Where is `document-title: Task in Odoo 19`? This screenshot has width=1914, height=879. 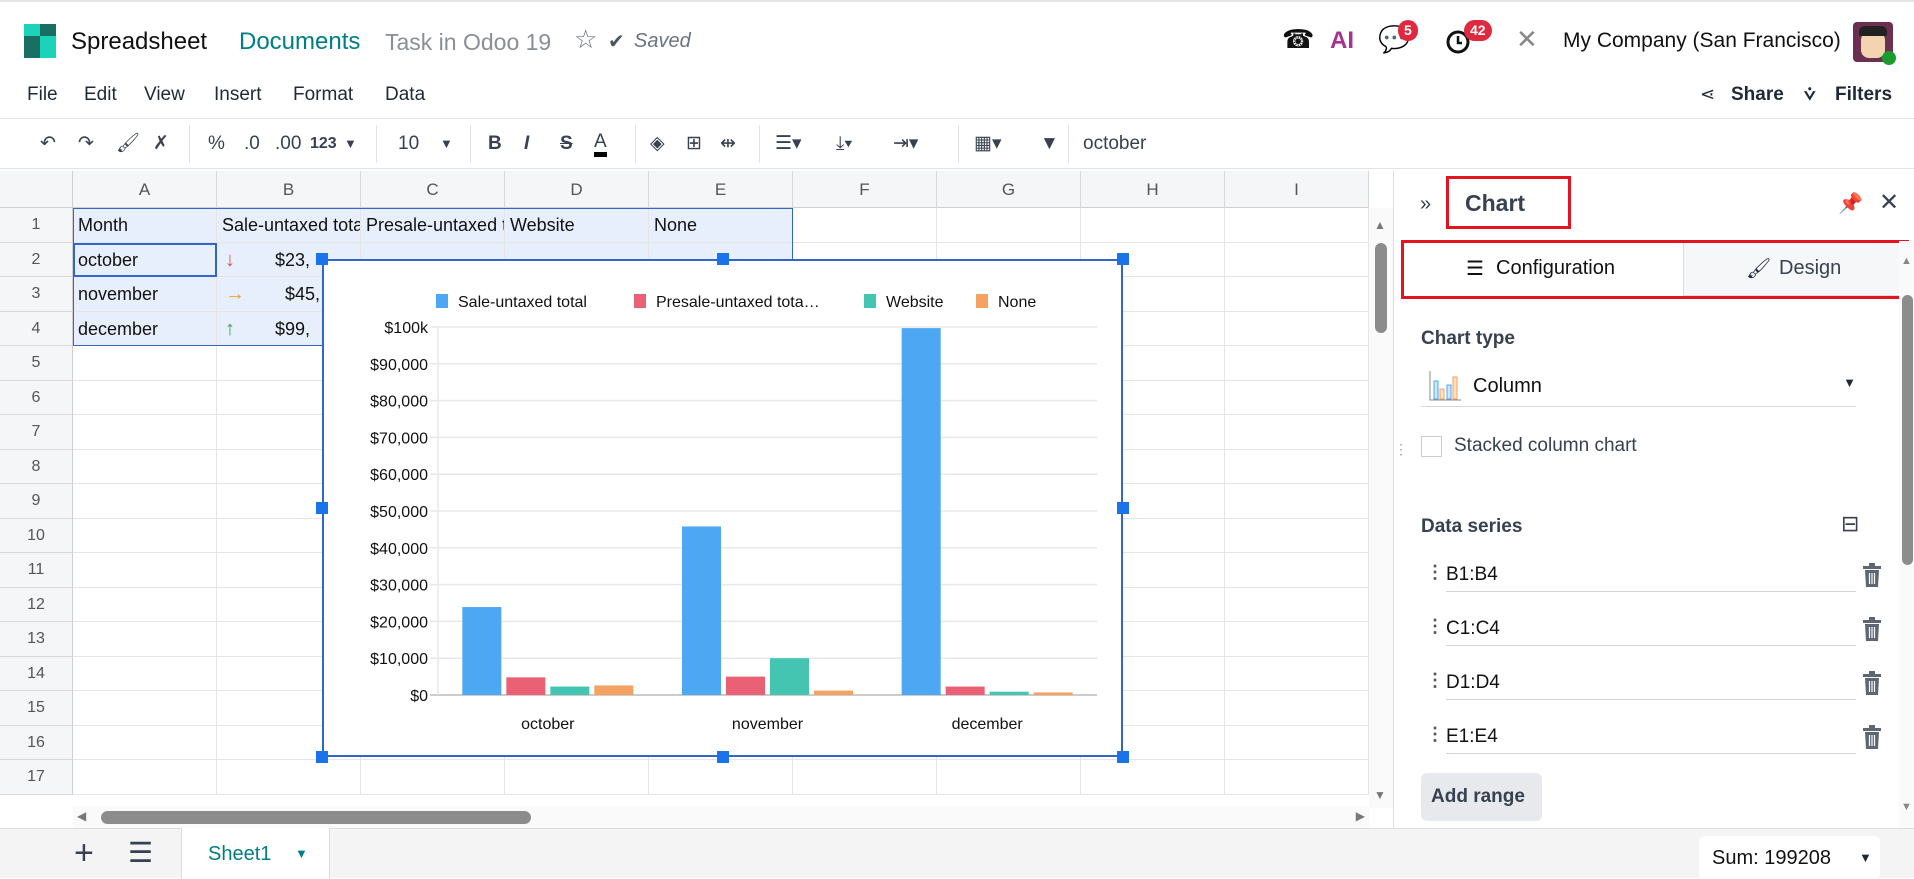 document-title: Task in Odoo 19 is located at coordinates (468, 42).